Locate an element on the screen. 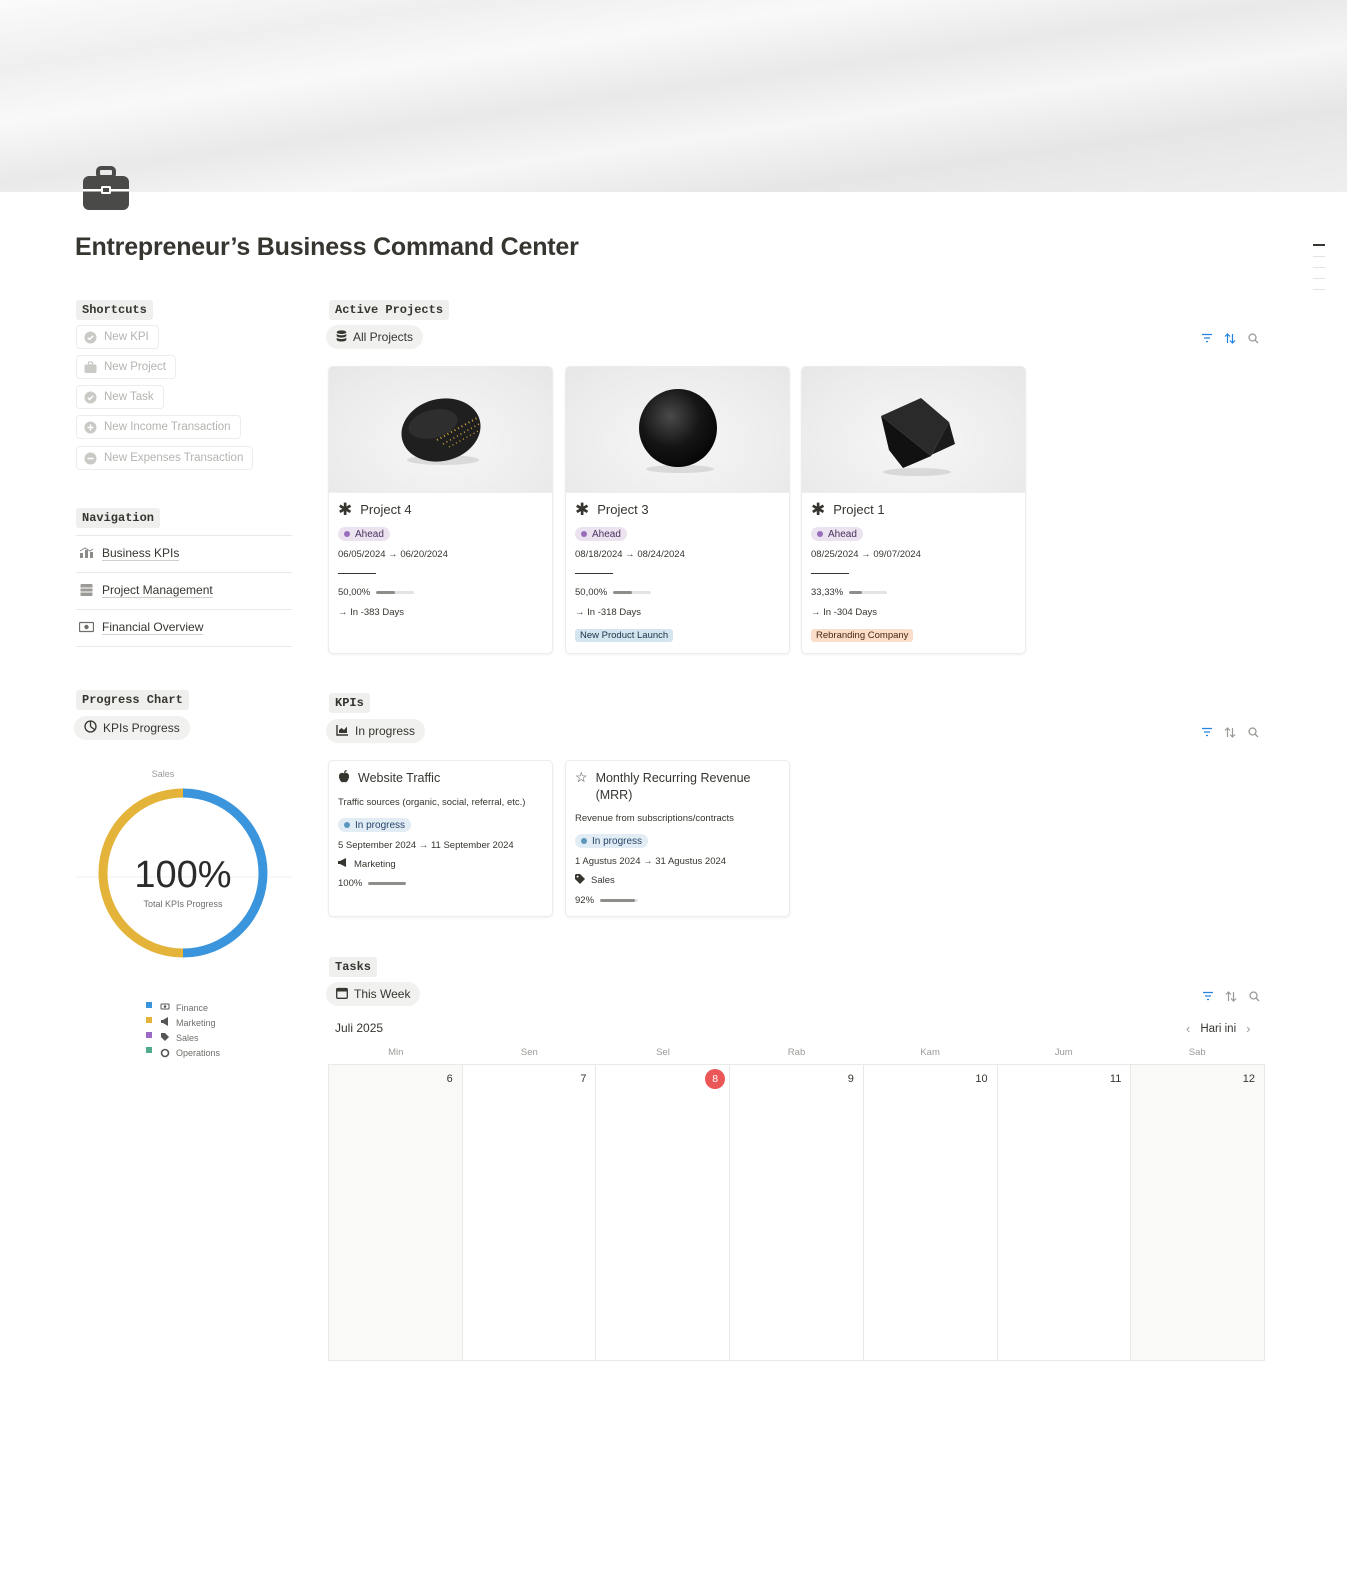 This screenshot has height=1579, width=1347. view-tab-in-progress: In progress is located at coordinates (376, 731).